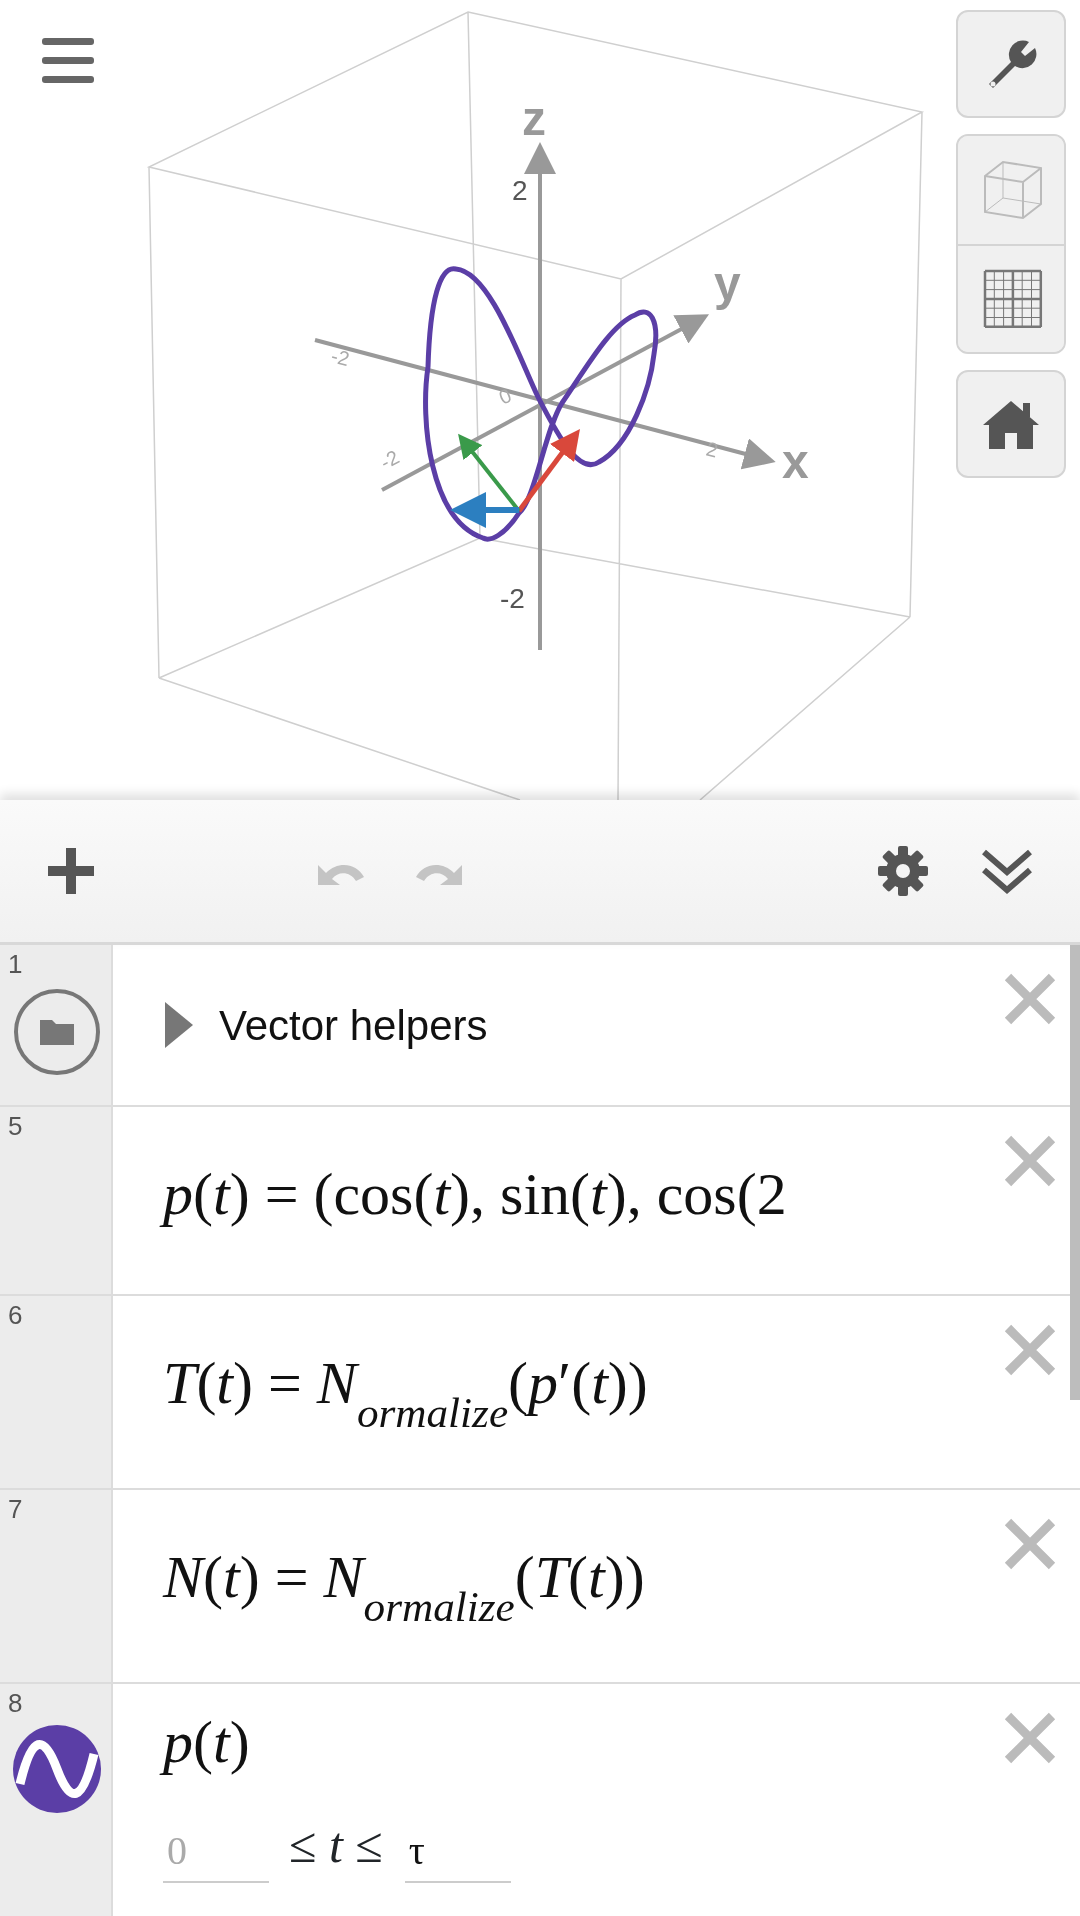 The image size is (1080, 1916). Describe the element at coordinates (15, 1509) in the screenshot. I see `line-number: 7` at that location.